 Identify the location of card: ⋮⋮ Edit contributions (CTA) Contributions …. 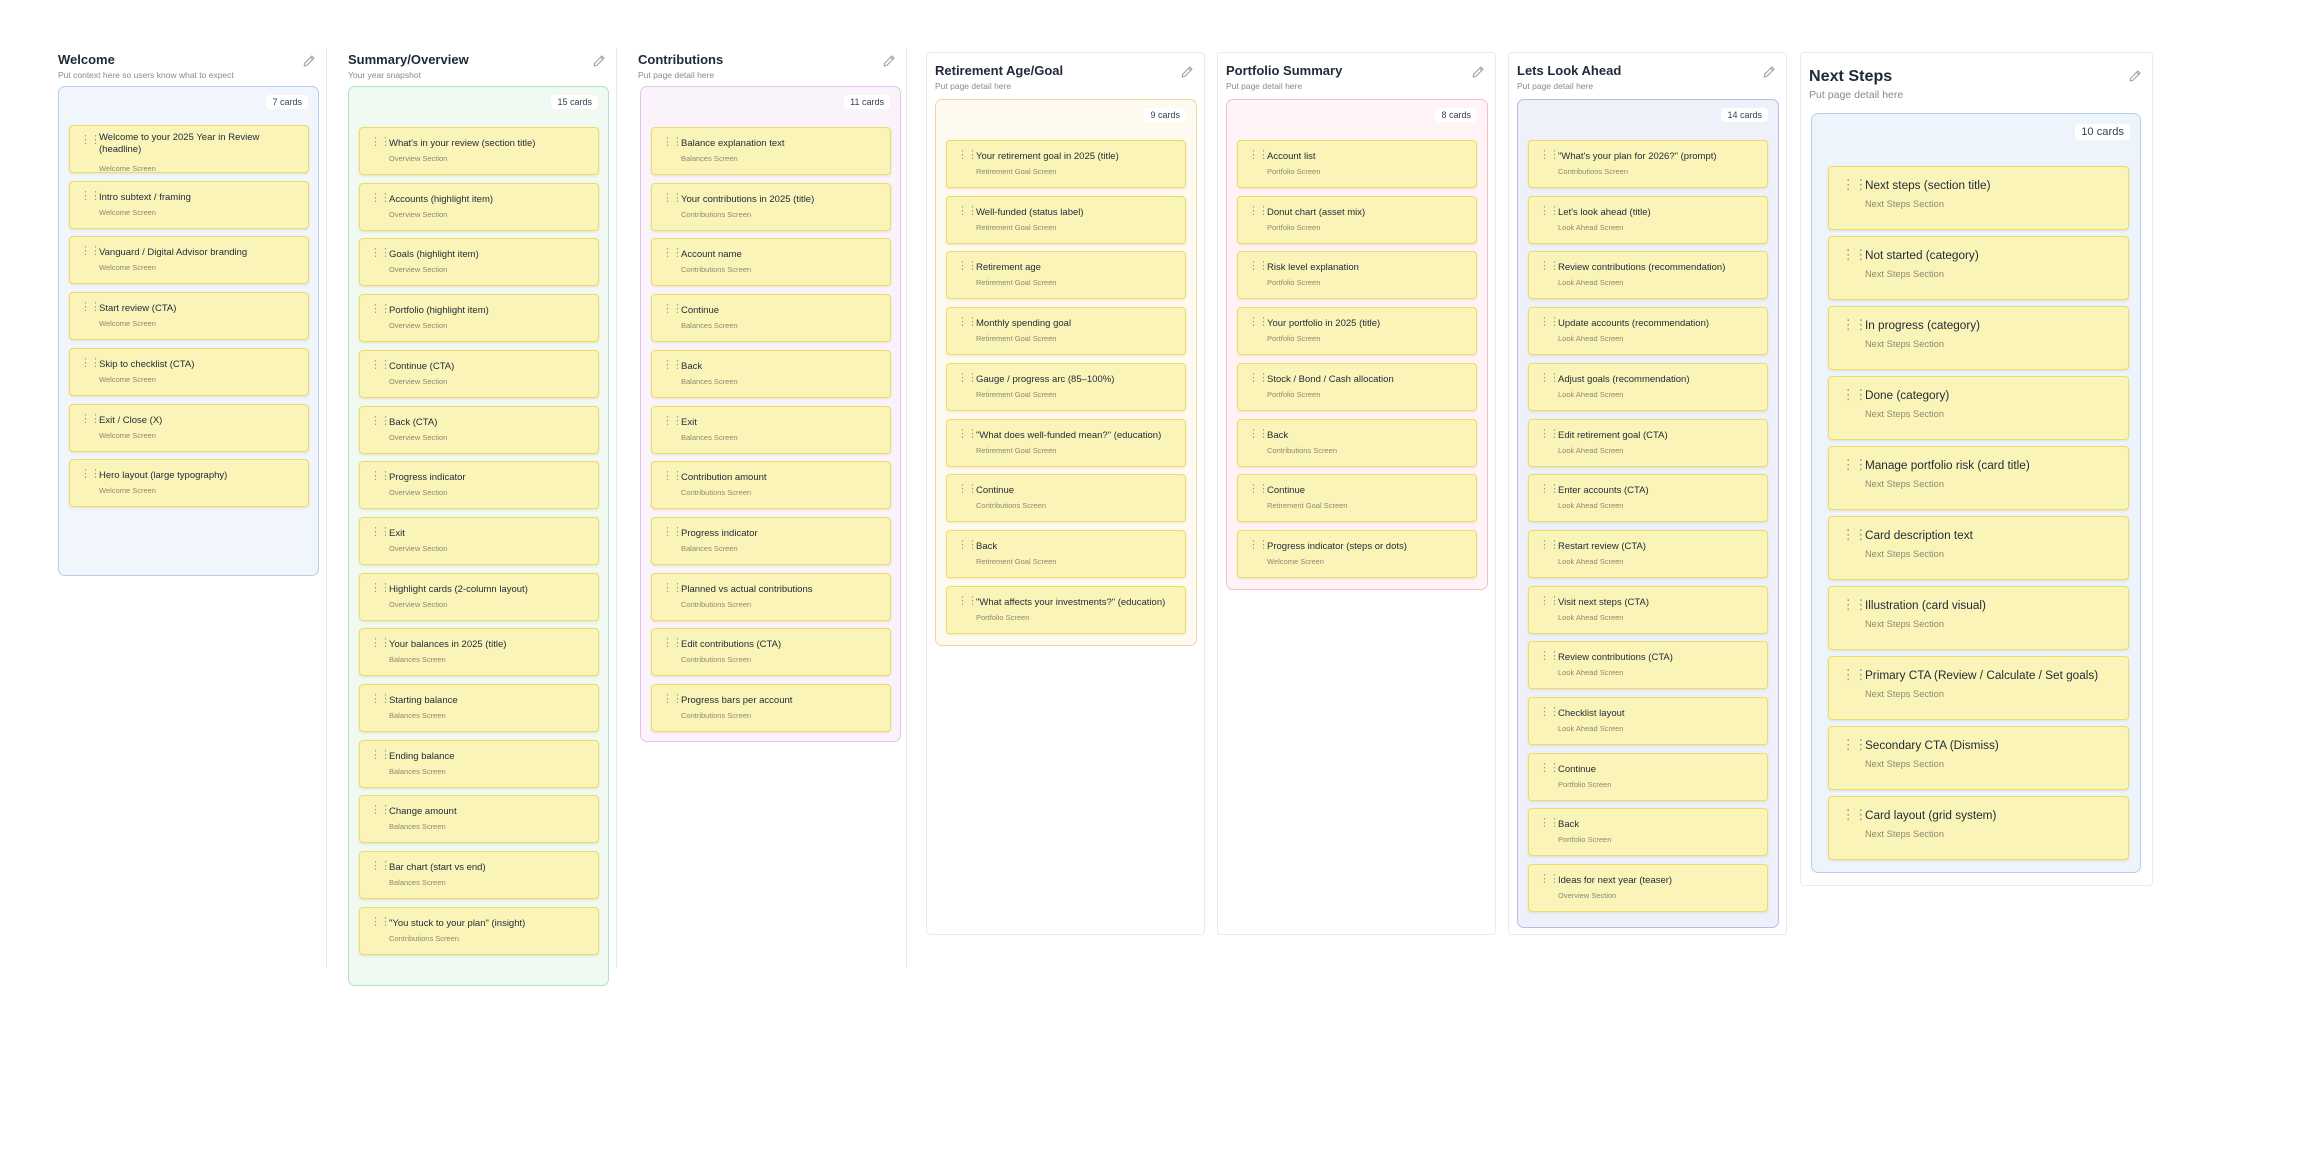
(771, 652).